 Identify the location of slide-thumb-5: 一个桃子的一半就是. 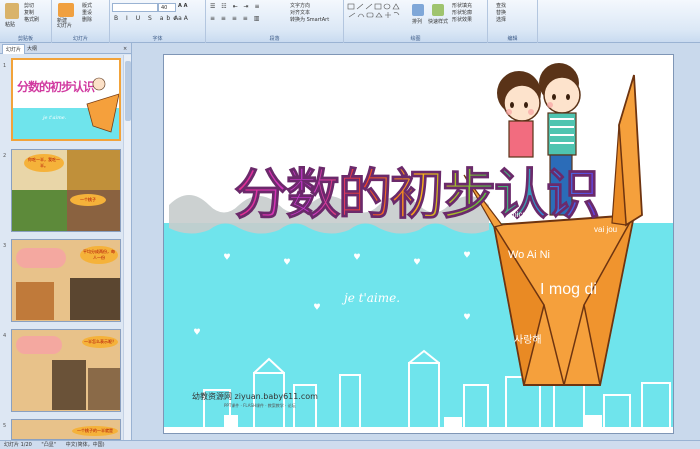
(66, 429).